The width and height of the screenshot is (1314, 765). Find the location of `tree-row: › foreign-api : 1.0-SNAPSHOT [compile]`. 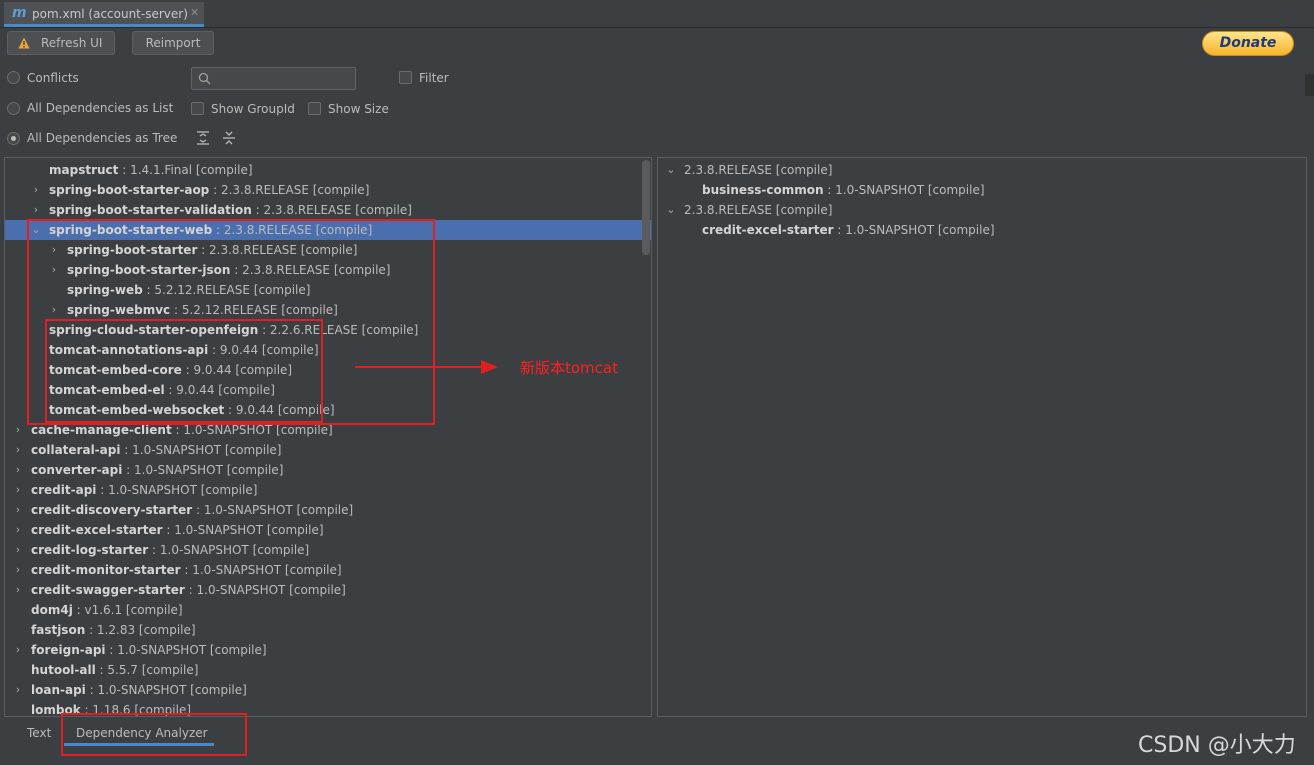

tree-row: › foreign-api : 1.0-SNAPSHOT [compile] is located at coordinates (328, 650).